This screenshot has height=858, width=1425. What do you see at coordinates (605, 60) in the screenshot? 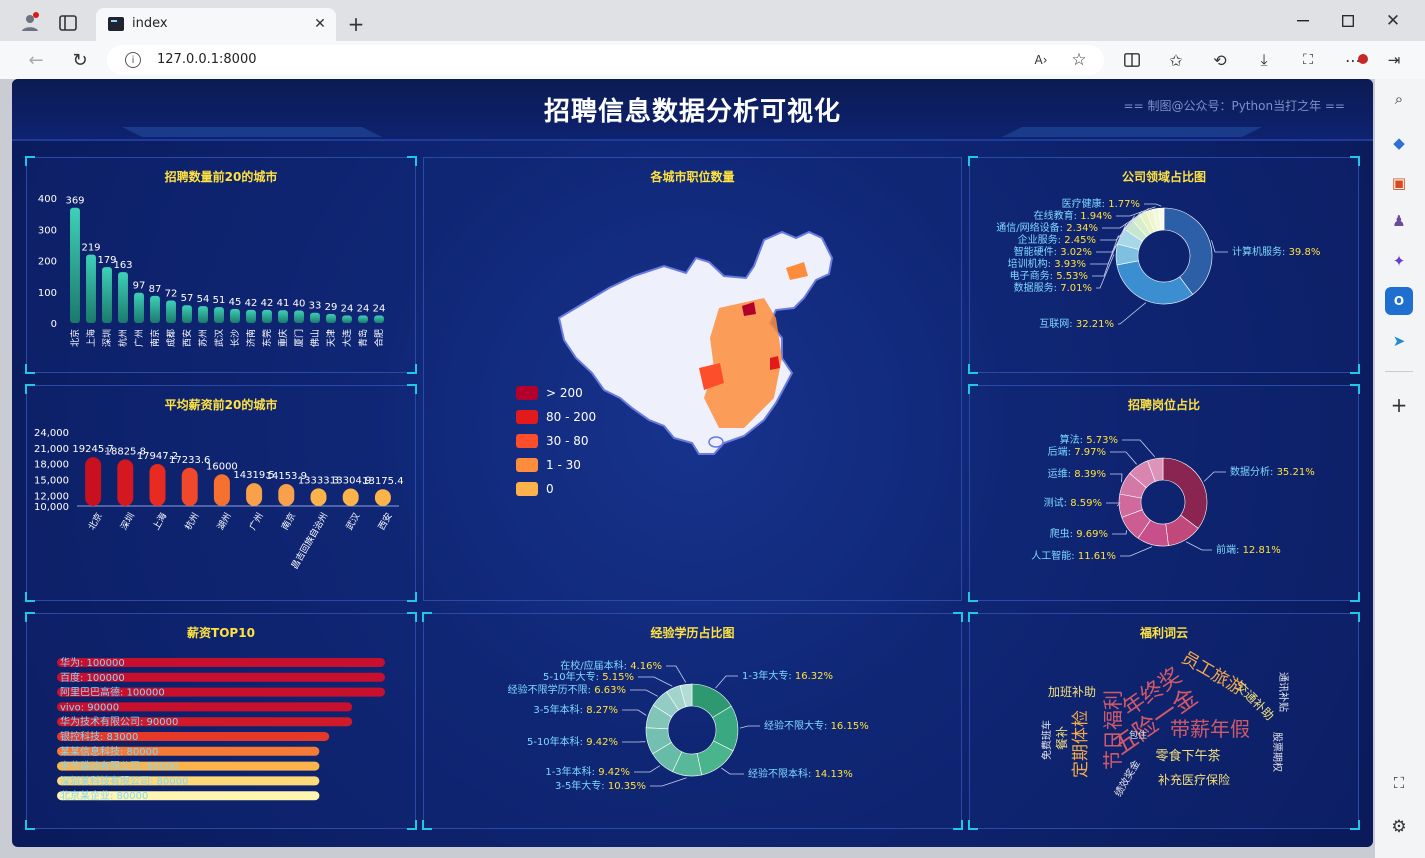
I see `address-bar: i 127.0.0.1:8000 A› ☆` at bounding box center [605, 60].